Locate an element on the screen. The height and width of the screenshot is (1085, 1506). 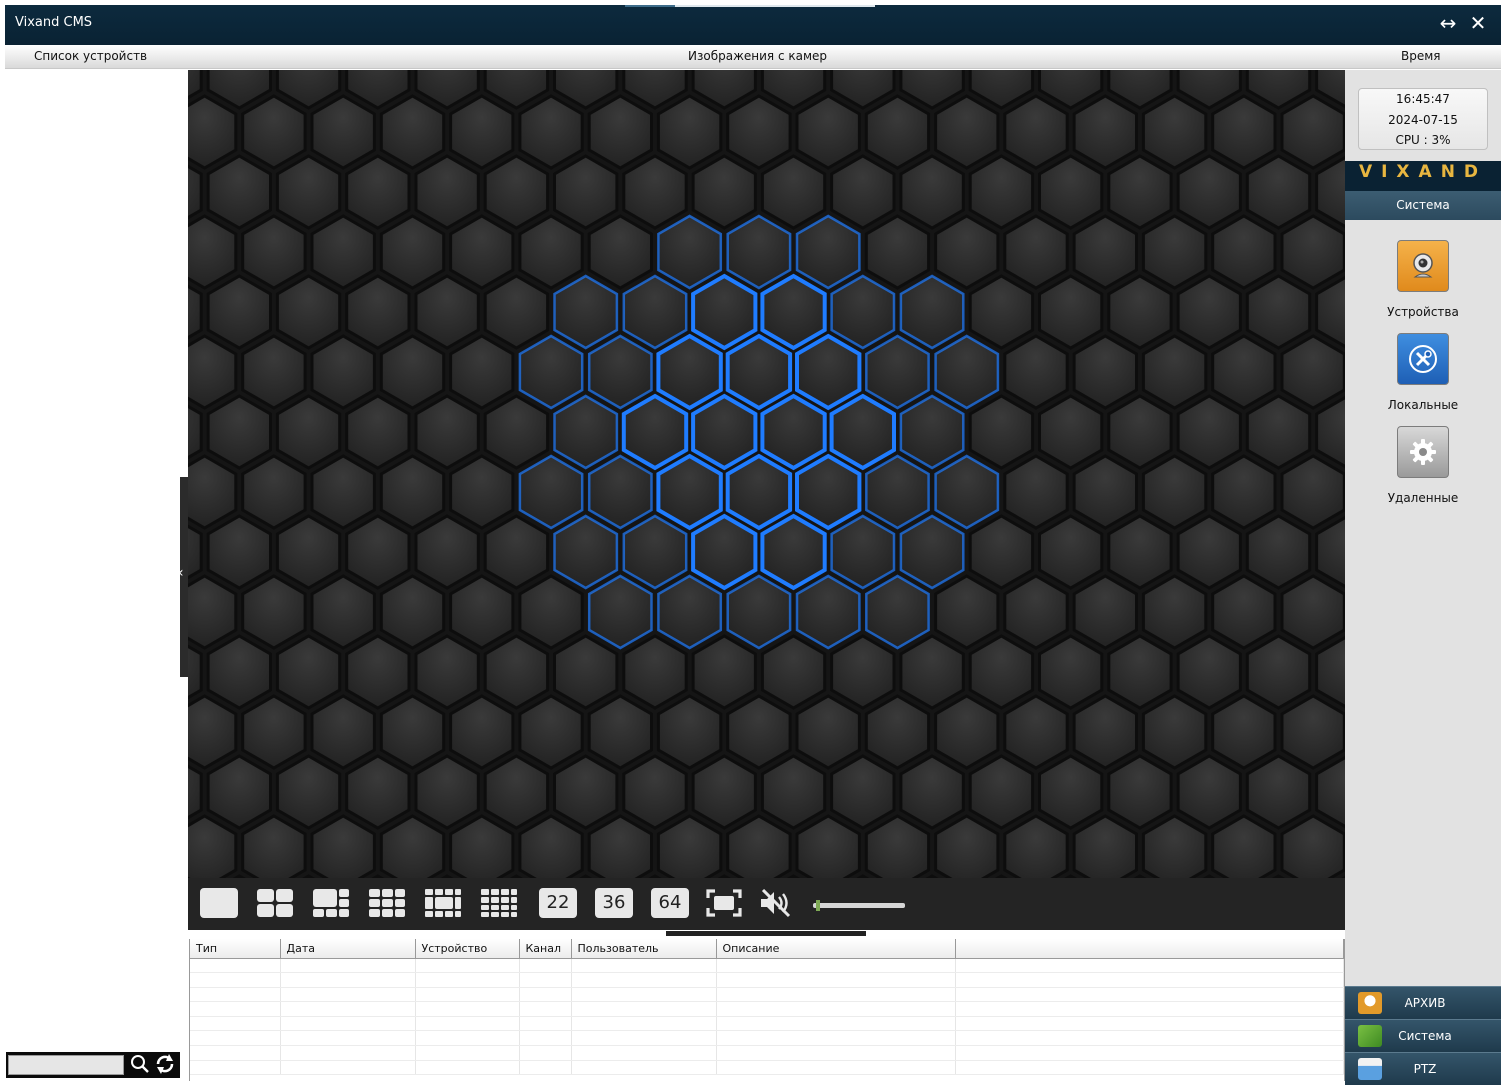
mute-icon is located at coordinates (778, 903).